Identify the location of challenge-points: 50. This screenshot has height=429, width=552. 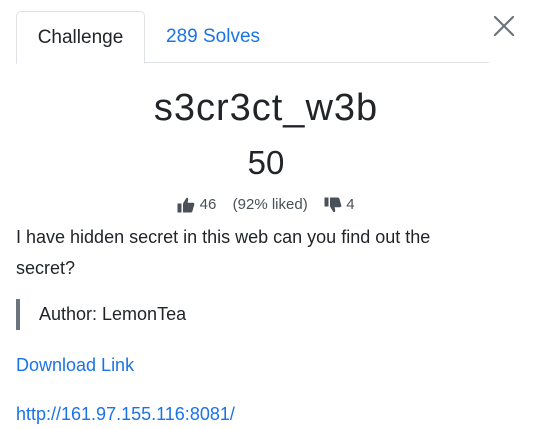
(266, 162).